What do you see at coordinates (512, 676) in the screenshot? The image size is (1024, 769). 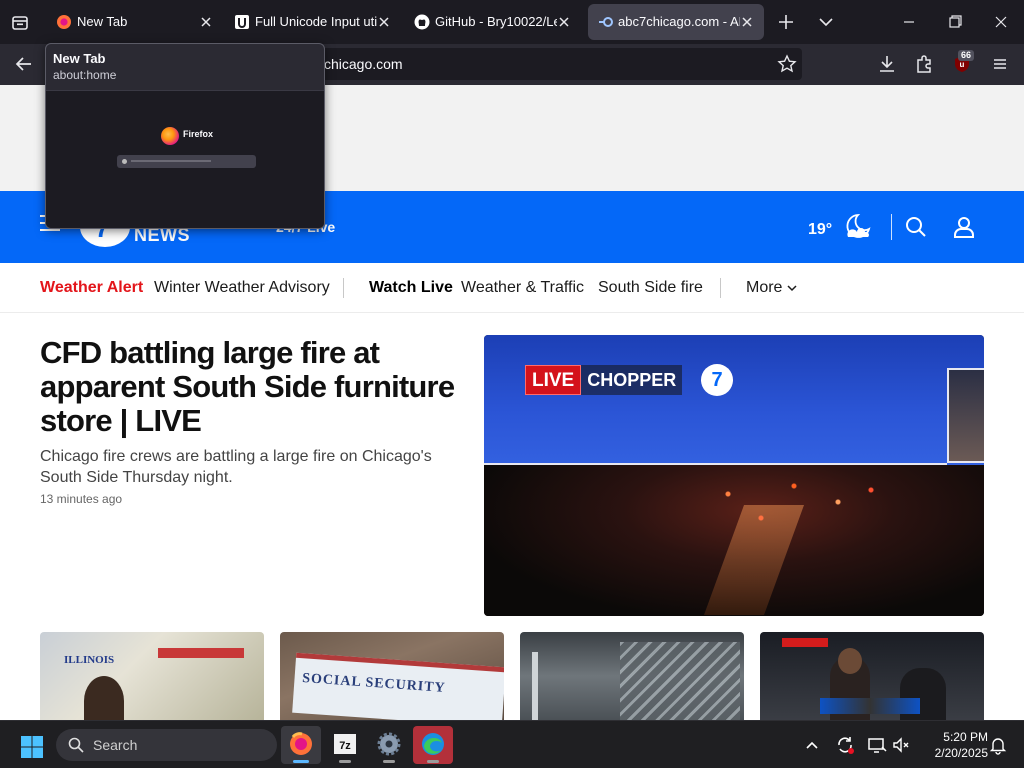 I see `story-thumbnails: ILLINOIS SOCIAL SECURITY` at bounding box center [512, 676].